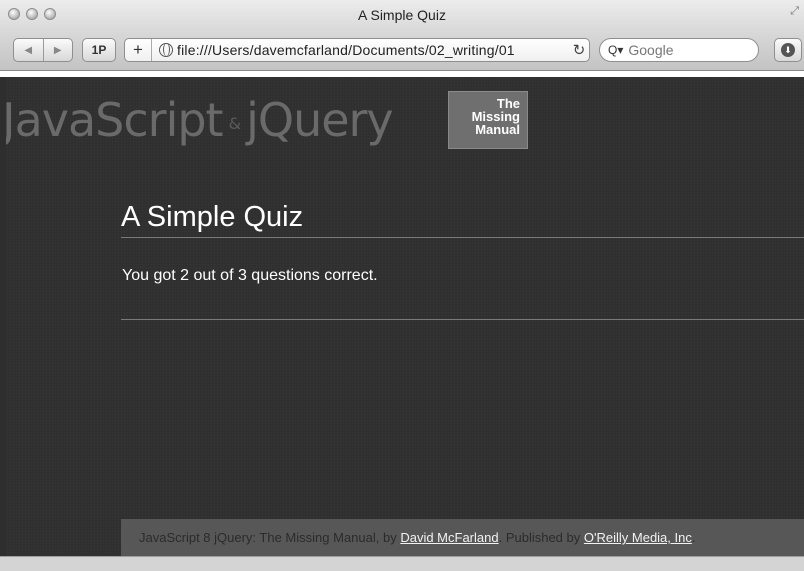 Image resolution: width=804 pixels, height=571 pixels. I want to click on search-field: Q▾ Google, so click(679, 50).